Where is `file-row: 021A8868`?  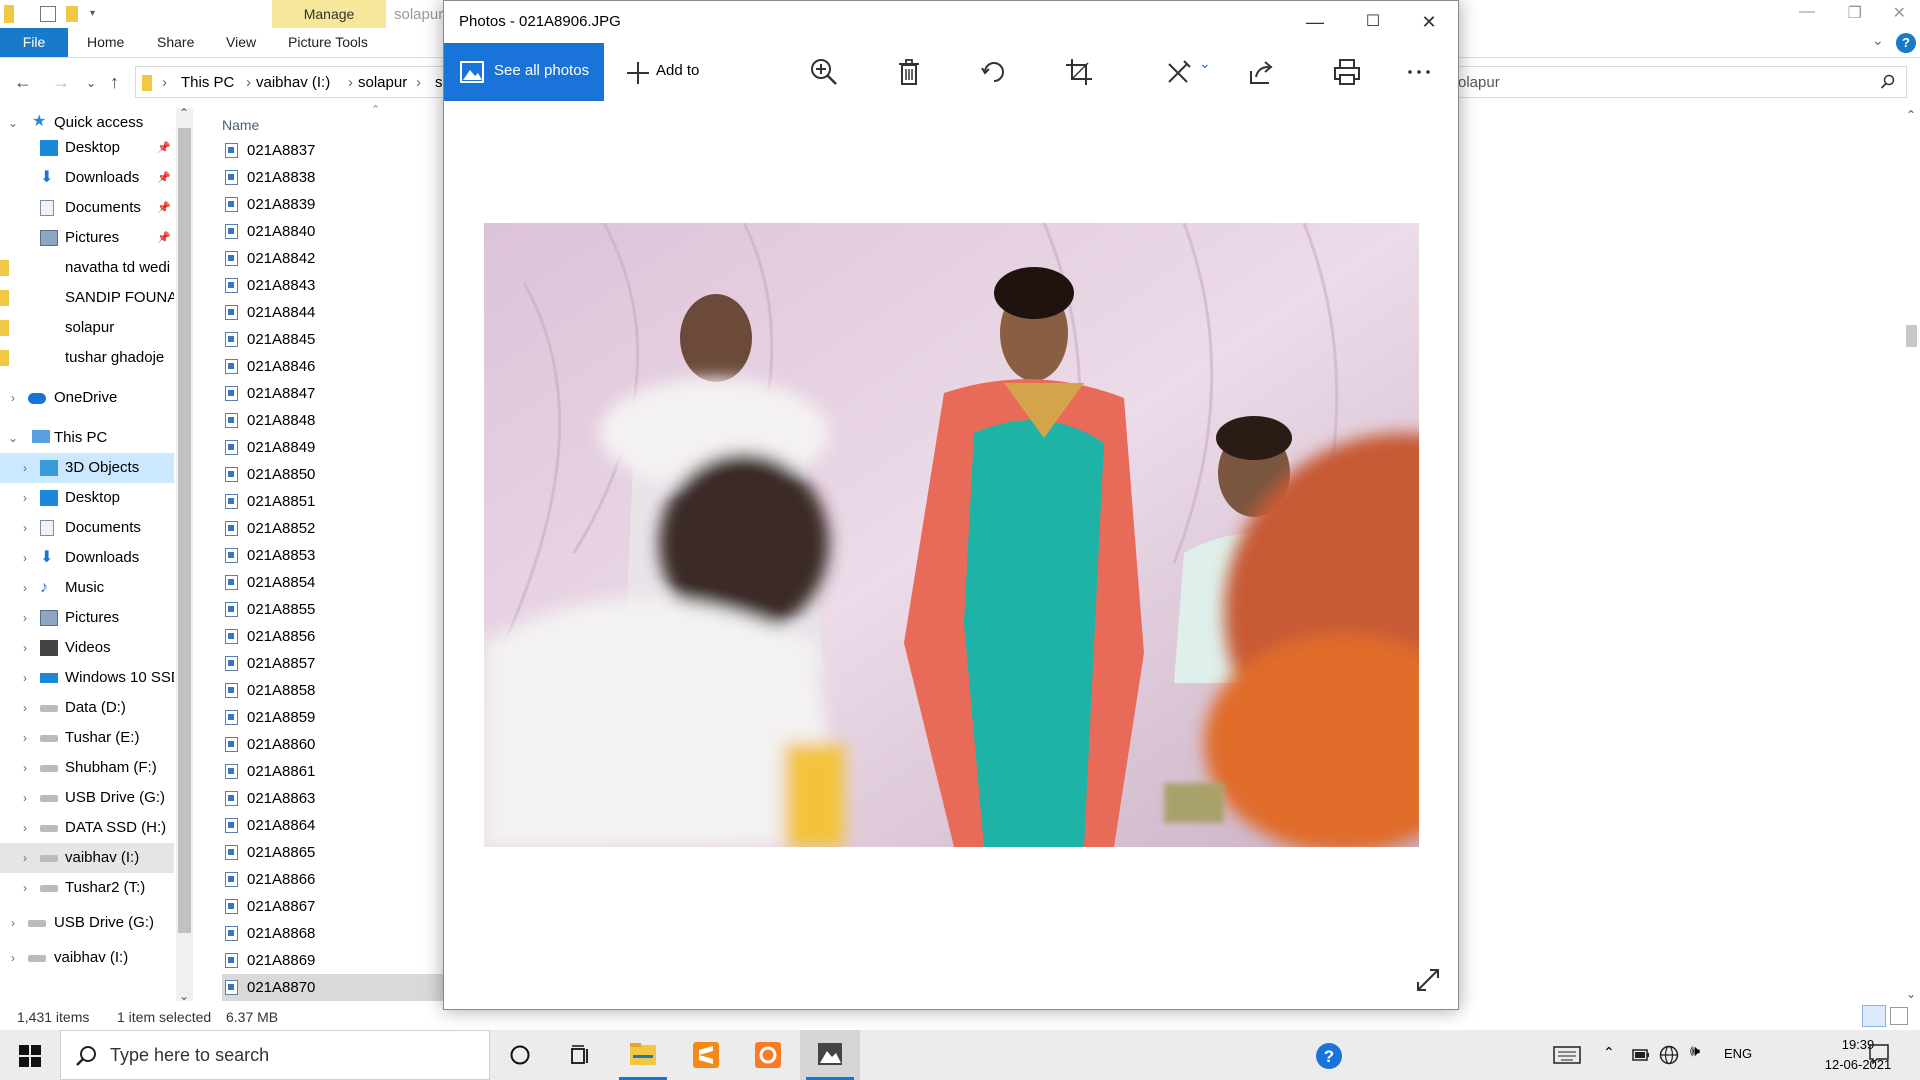 file-row: 021A8868 is located at coordinates (337, 933).